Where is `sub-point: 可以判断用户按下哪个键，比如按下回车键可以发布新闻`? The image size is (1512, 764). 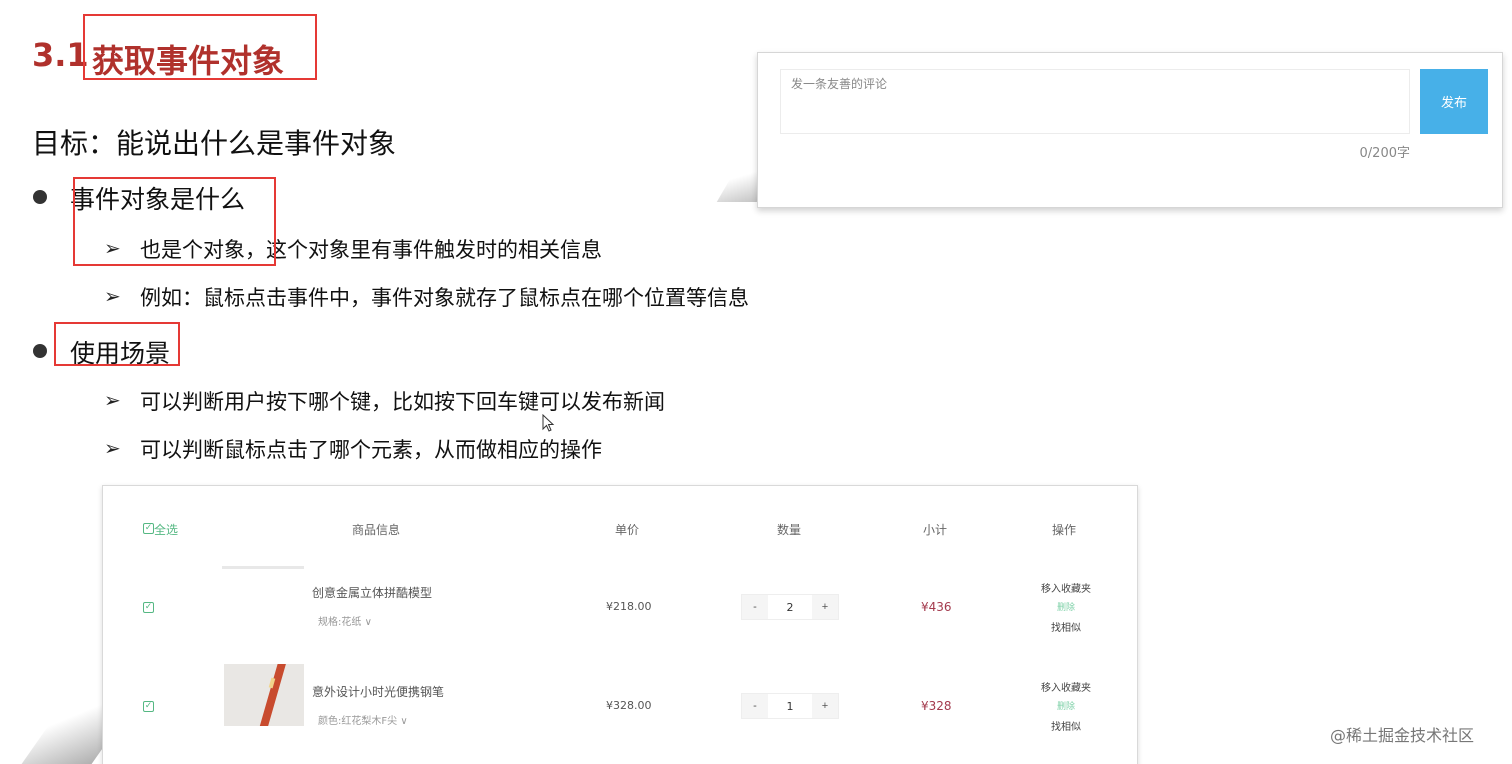 sub-point: 可以判断用户按下哪个键，比如按下回车键可以发布新闻 is located at coordinates (402, 402).